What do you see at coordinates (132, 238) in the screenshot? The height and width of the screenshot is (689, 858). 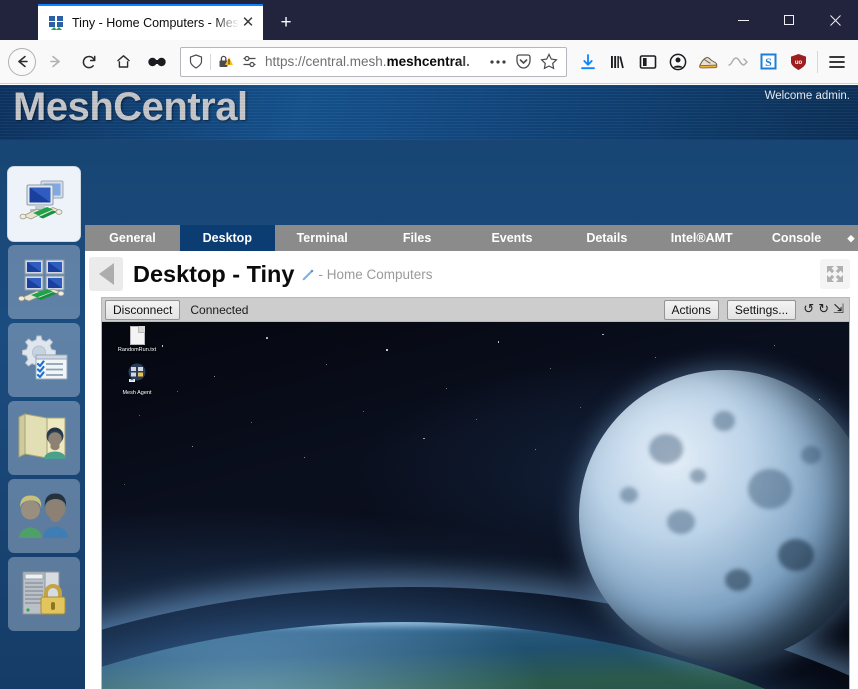 I see `tab-general: General` at bounding box center [132, 238].